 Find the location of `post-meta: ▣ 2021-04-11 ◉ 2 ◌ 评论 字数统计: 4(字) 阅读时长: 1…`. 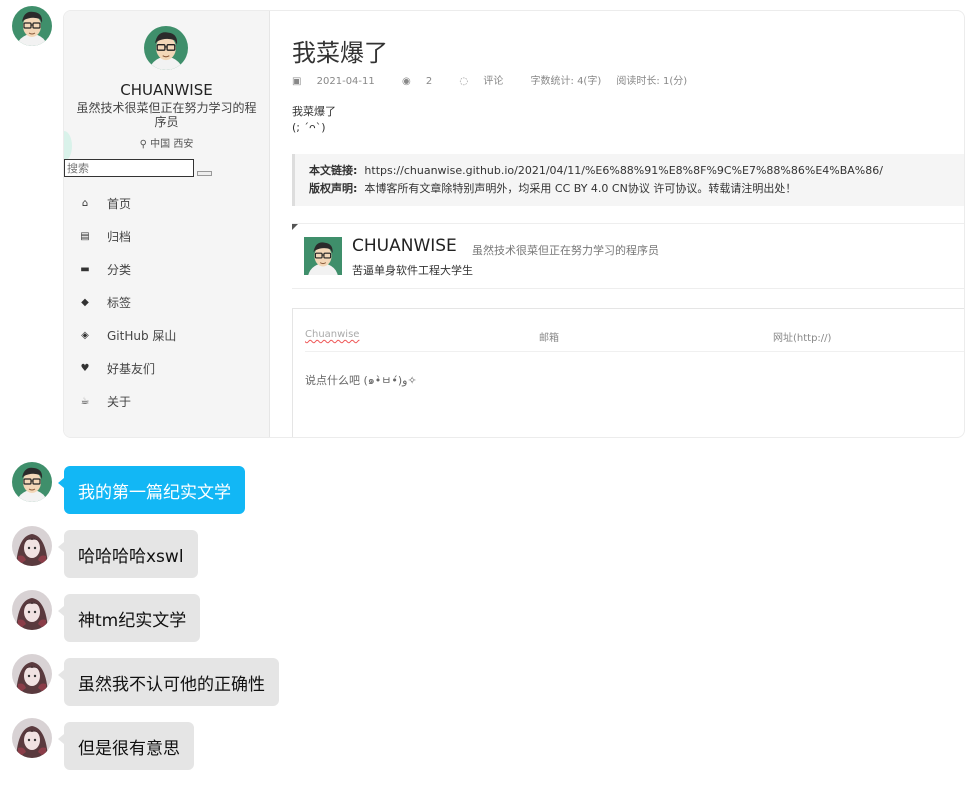

post-meta: ▣ 2021-04-11 ◉ 2 ◌ 评论 字数统计: 4(字) 阅读时长: 1… is located at coordinates (495, 79).